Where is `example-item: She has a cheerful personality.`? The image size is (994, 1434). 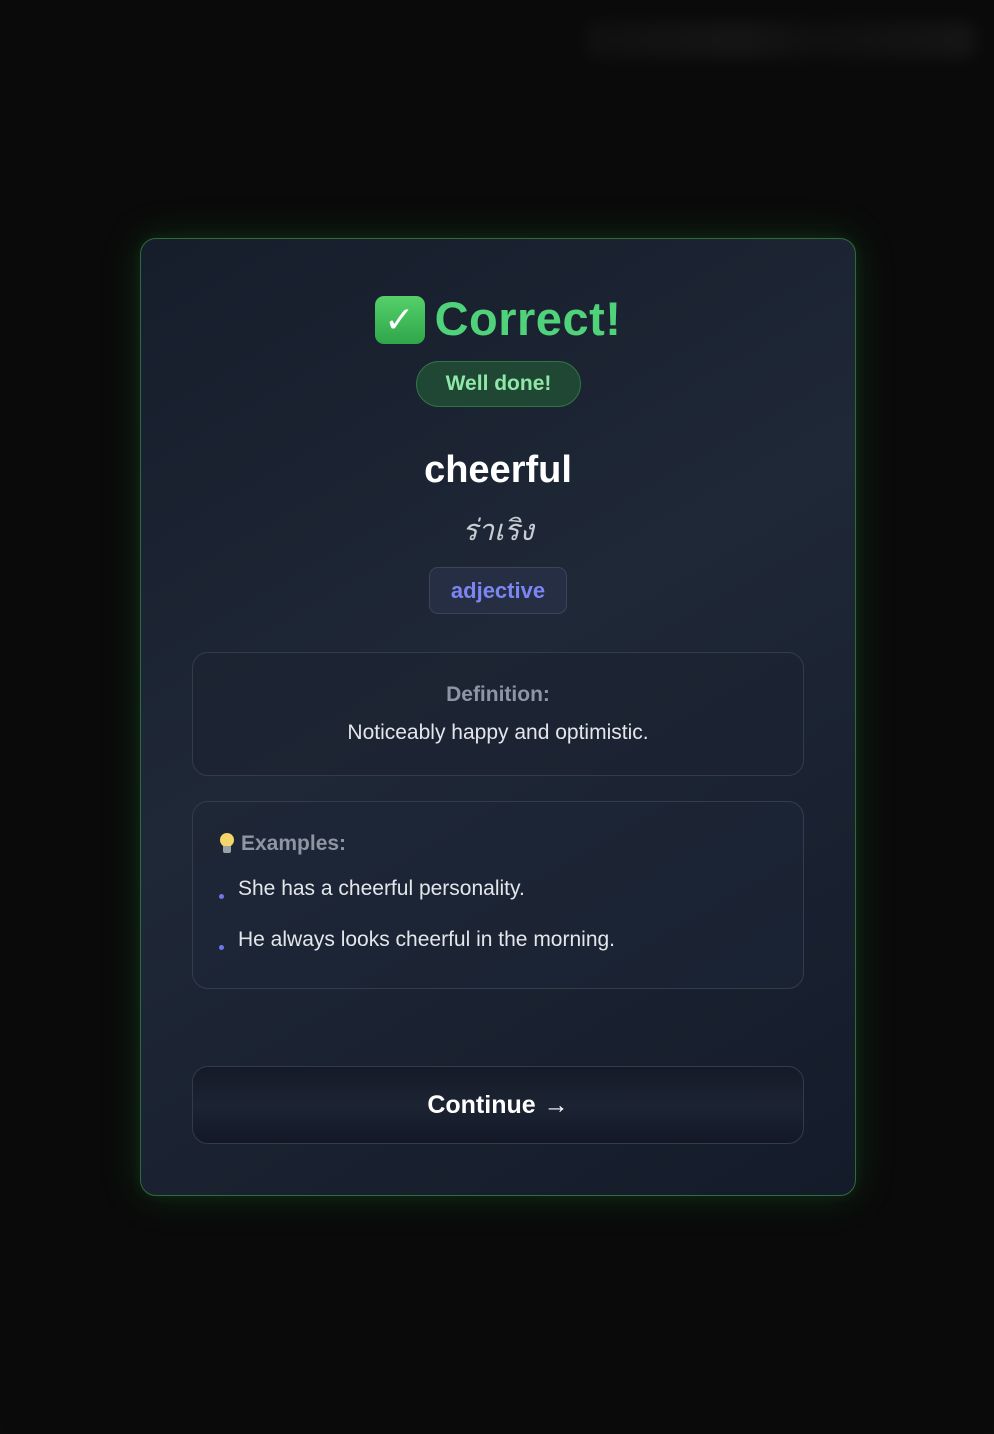
example-item: She has a cheerful personality. is located at coordinates (372, 889).